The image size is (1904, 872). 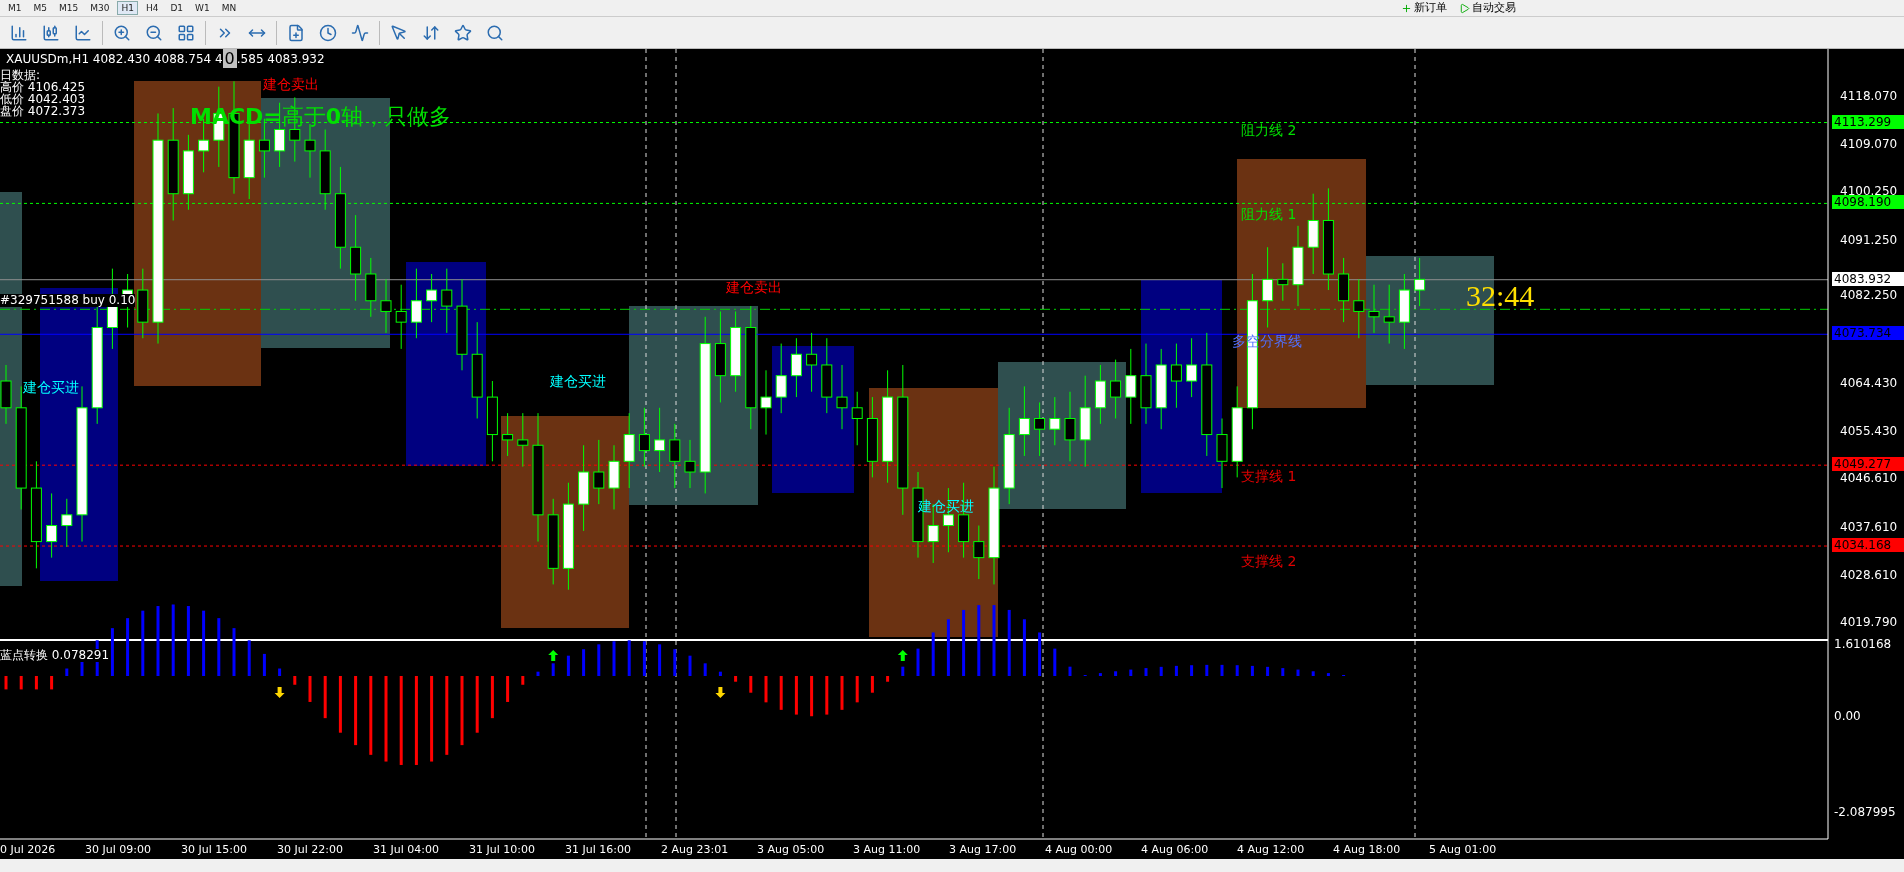 What do you see at coordinates (1500, 295) in the screenshot?
I see `countdown-timer: 32:44` at bounding box center [1500, 295].